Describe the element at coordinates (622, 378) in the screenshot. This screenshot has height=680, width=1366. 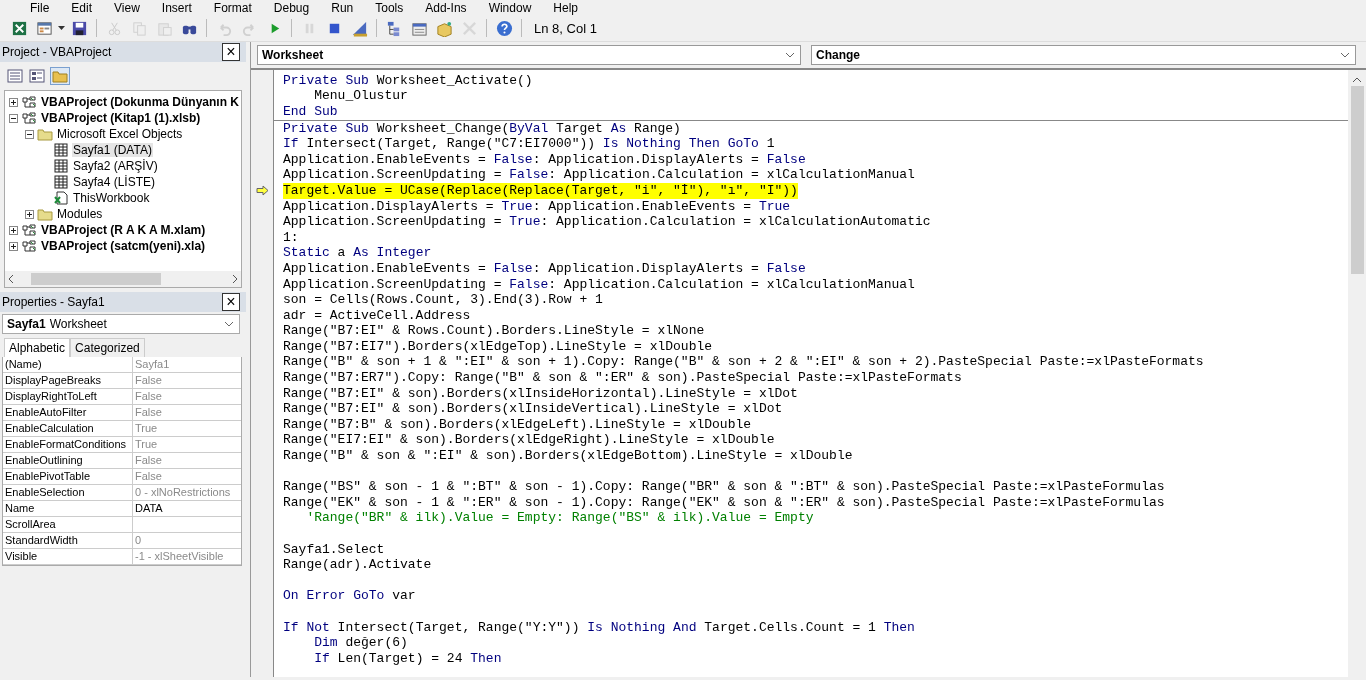
I see `code-line: Range("B7:ER7").Copy: Range("B" & son & ":ER" & son).PasteSpecial Paste:=xlPasteFormats` at that location.